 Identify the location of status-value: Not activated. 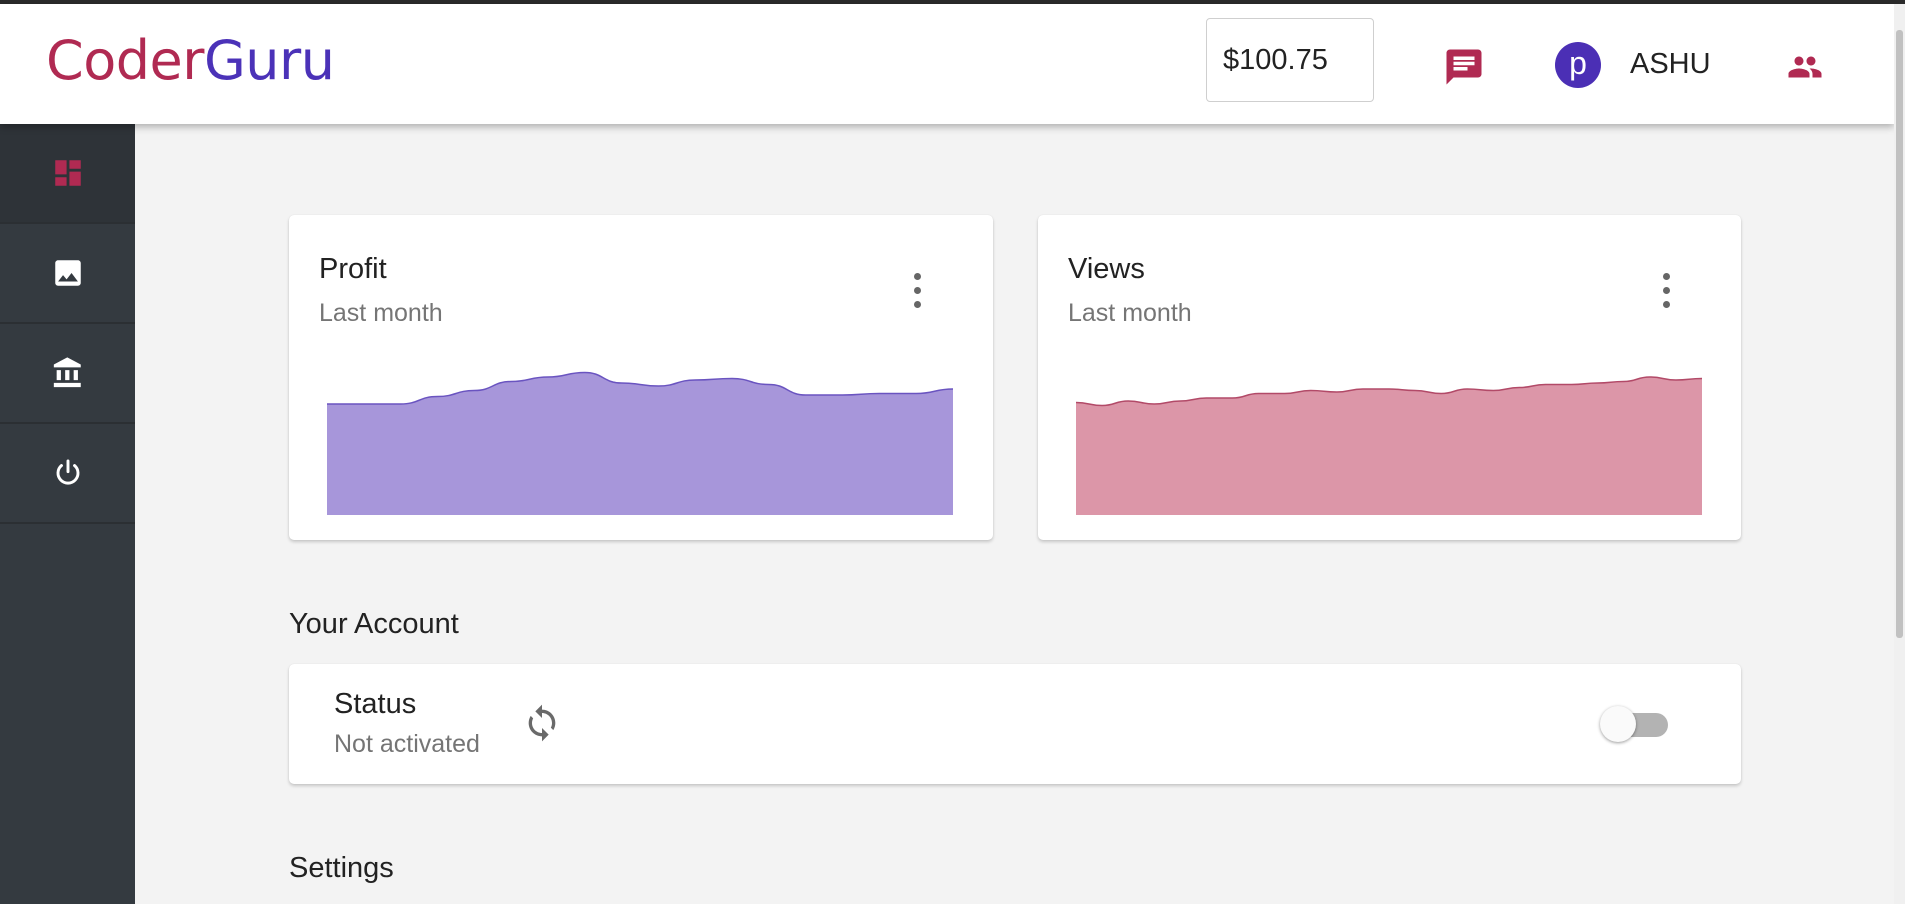
(407, 744).